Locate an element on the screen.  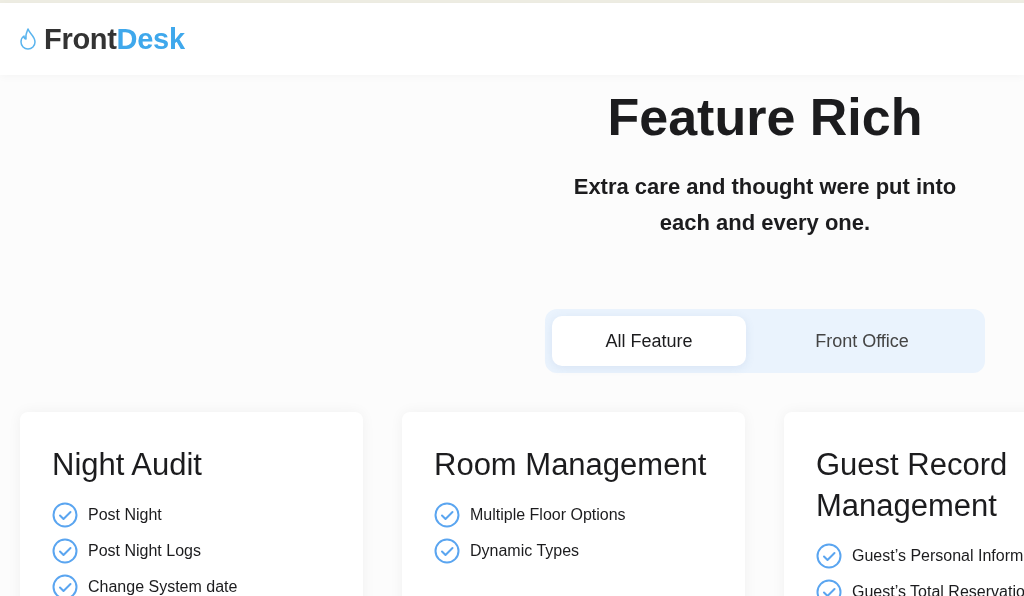
logo-text: FrontDesk is located at coordinates (114, 39).